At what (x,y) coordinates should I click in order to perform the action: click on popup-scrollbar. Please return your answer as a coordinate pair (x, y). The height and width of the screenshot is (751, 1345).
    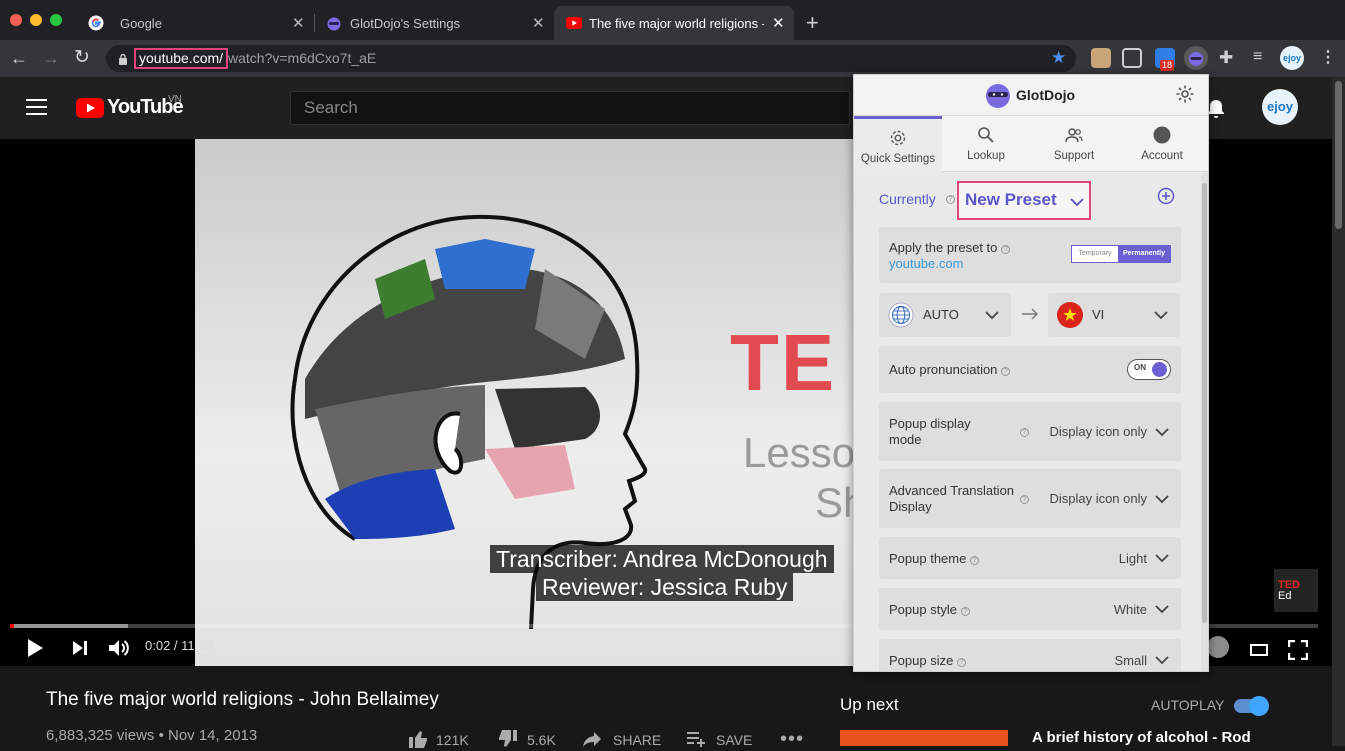
    Looking at the image, I should click on (1204, 422).